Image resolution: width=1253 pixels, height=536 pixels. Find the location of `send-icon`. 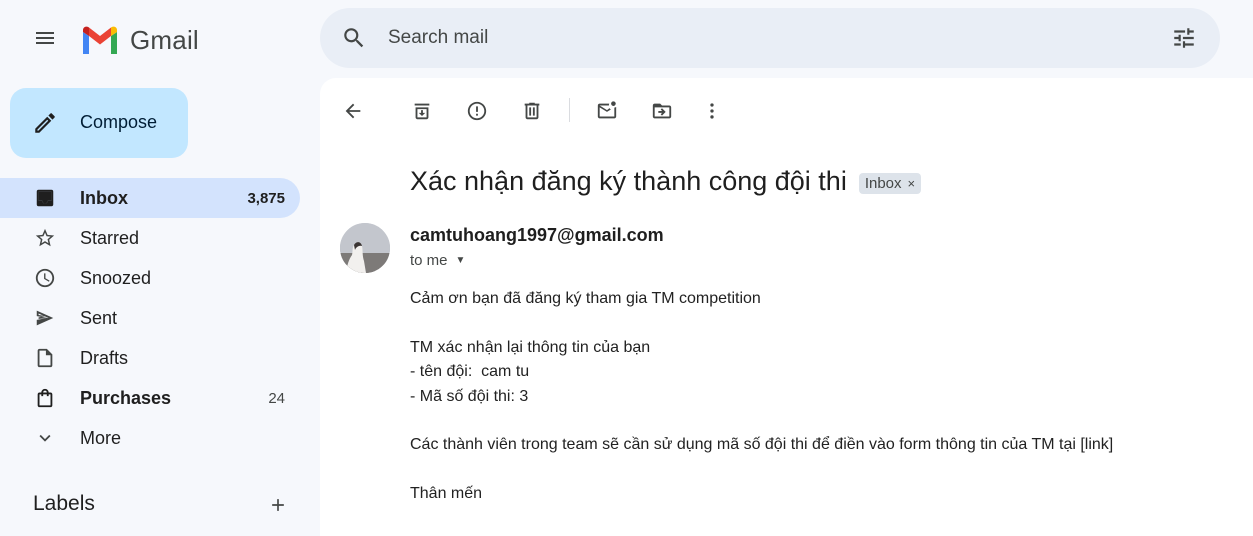

send-icon is located at coordinates (45, 318).